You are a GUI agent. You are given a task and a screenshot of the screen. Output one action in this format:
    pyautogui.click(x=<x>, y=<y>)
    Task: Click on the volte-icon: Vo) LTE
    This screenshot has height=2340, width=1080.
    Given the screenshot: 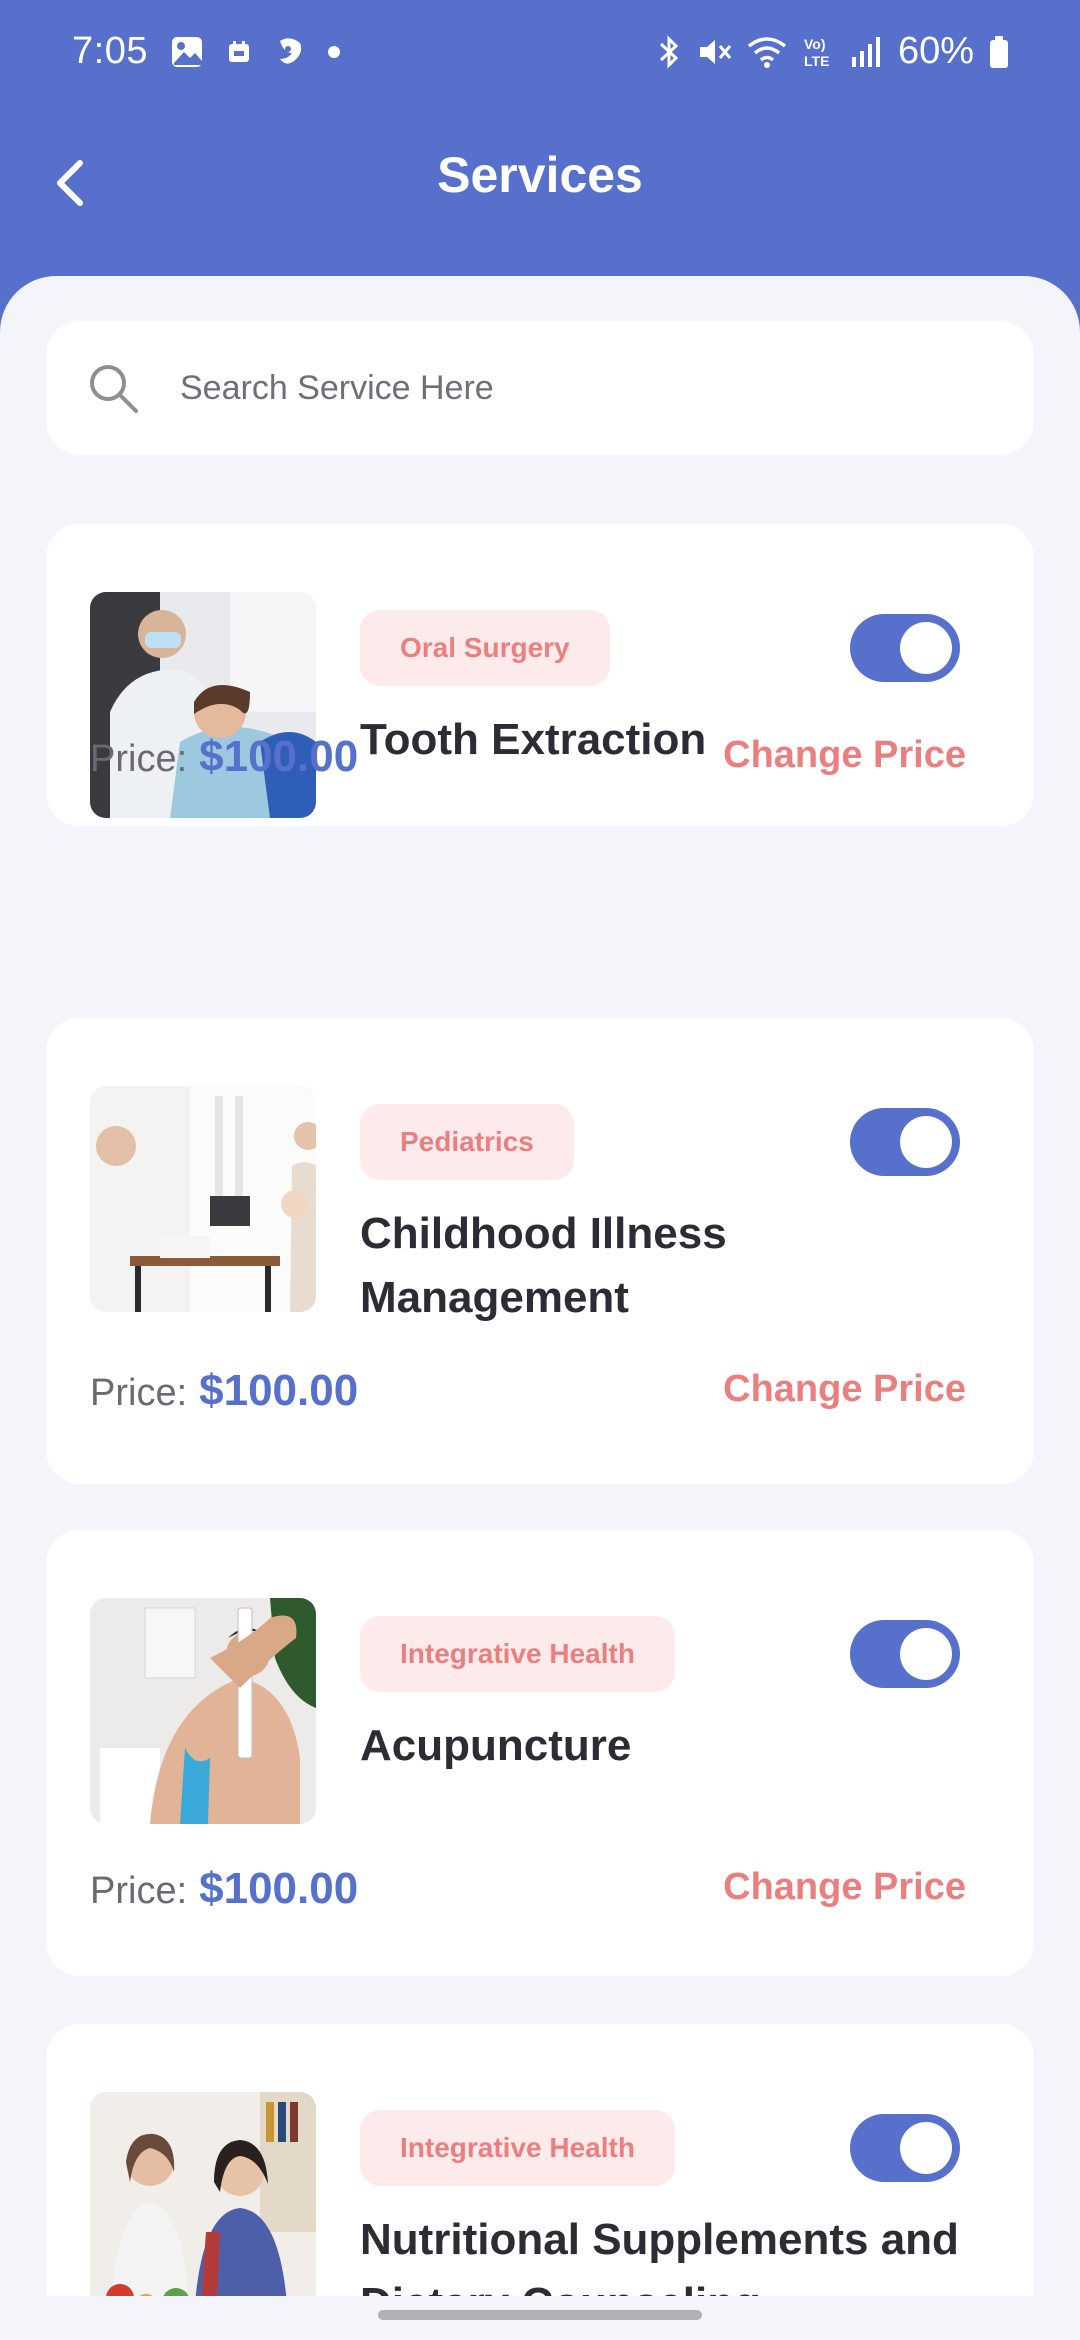 What is the action you would take?
    pyautogui.click(x=819, y=52)
    